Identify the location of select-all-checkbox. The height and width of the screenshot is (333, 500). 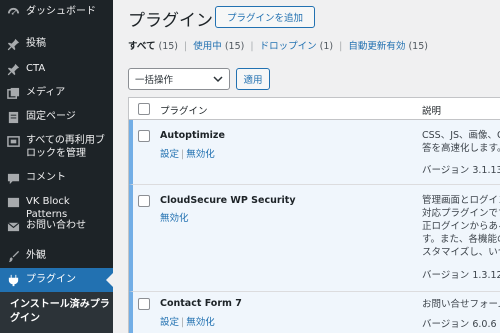
(144, 109).